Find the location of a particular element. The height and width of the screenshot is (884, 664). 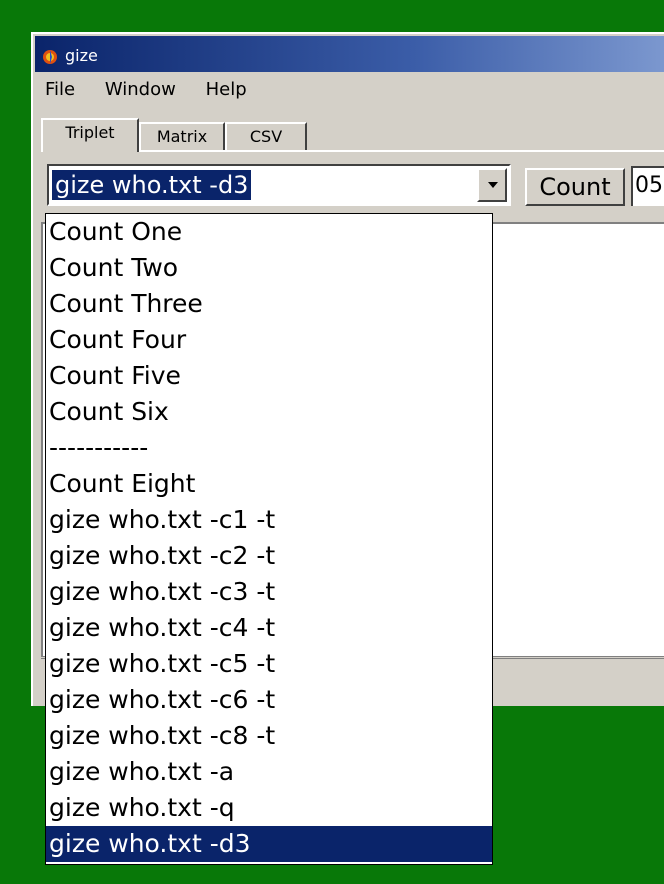

dropdown-item-q: gize who.txt -q is located at coordinates (269, 808).